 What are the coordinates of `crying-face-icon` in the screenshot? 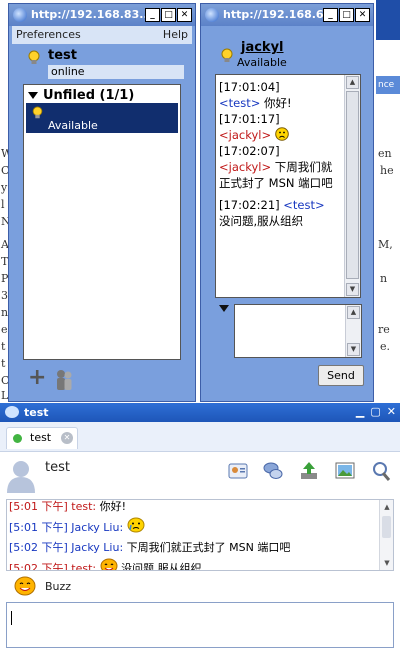 It's located at (136, 525).